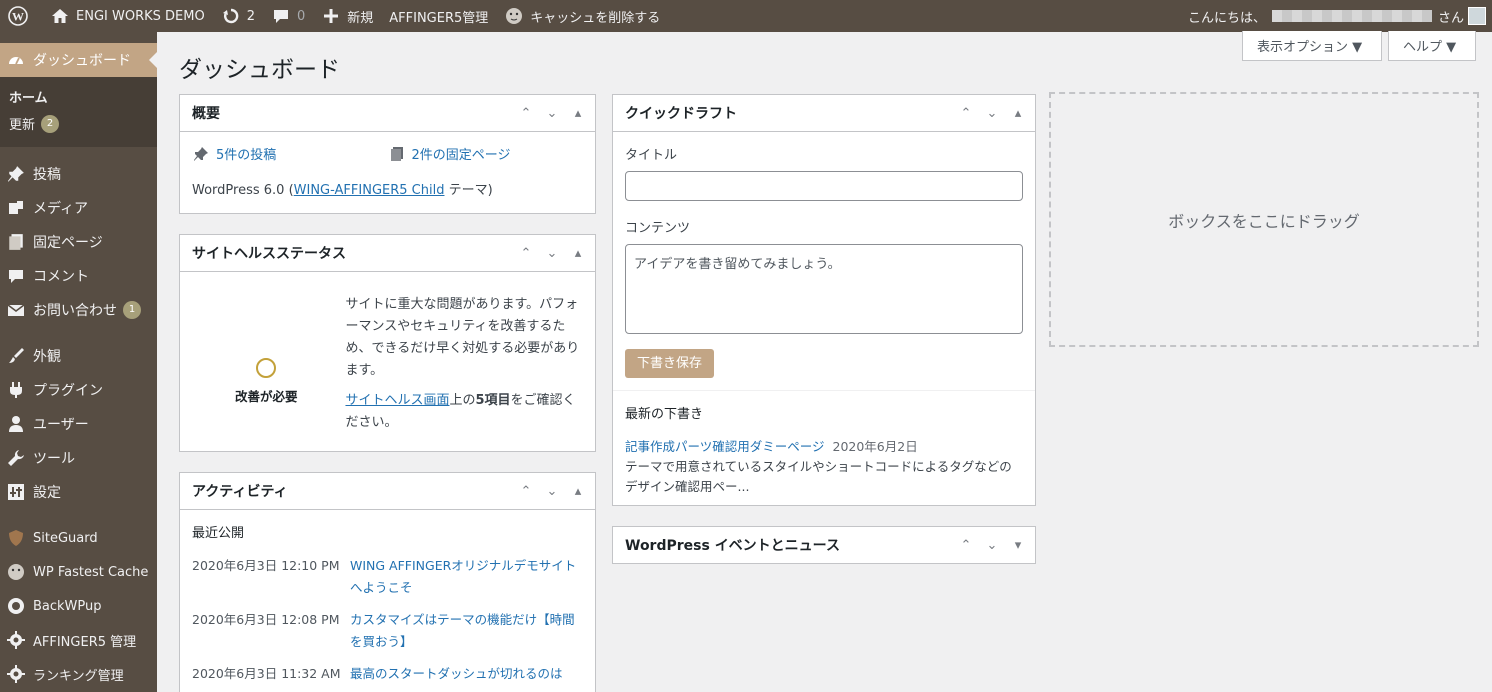 The image size is (1492, 692). What do you see at coordinates (1351, 16) in the screenshot?
I see `blurred-username` at bounding box center [1351, 16].